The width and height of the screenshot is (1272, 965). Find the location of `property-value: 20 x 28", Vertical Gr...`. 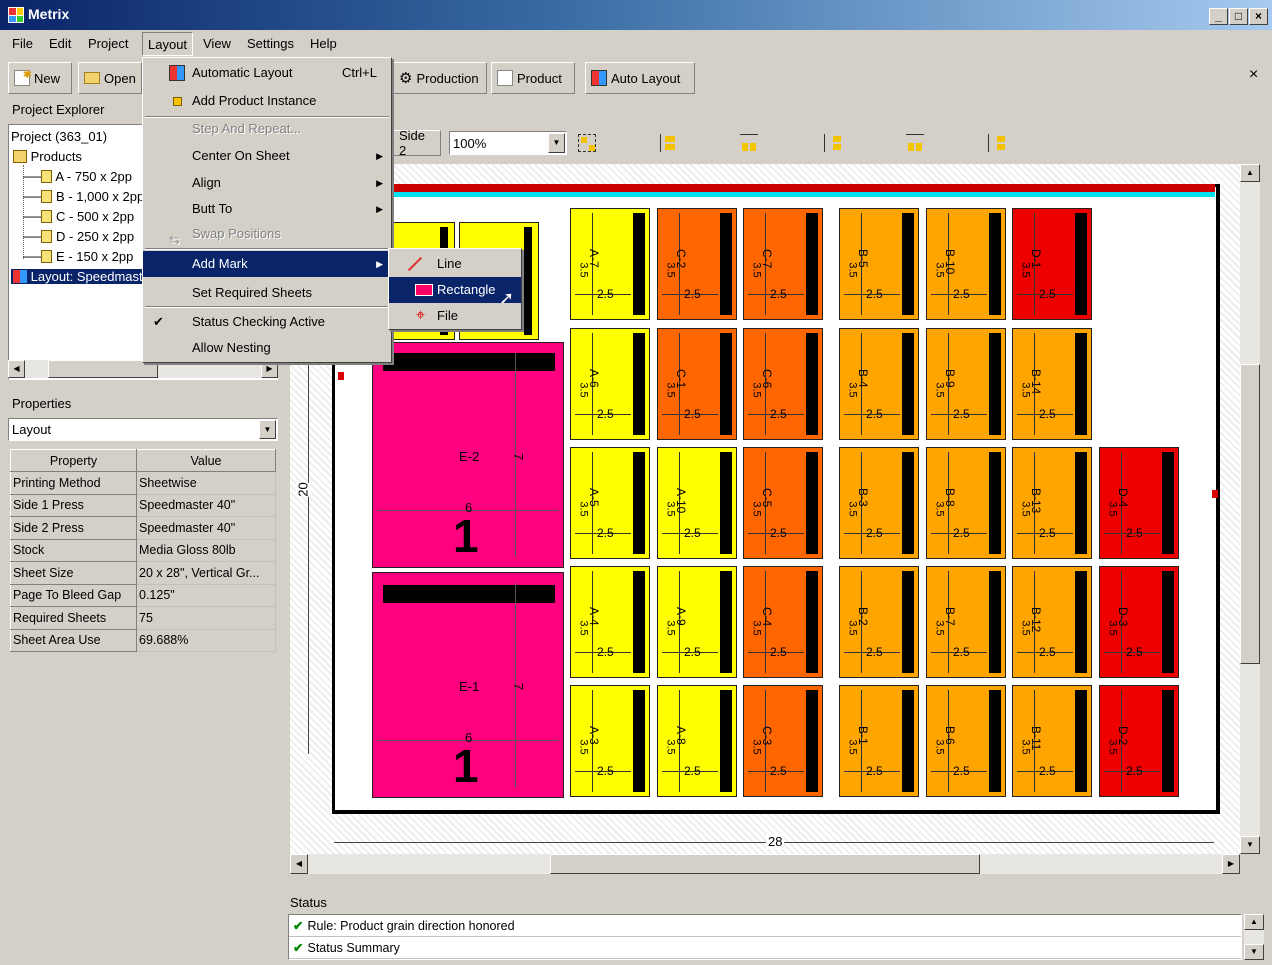

property-value: 20 x 28", Vertical Gr... is located at coordinates (206, 573).